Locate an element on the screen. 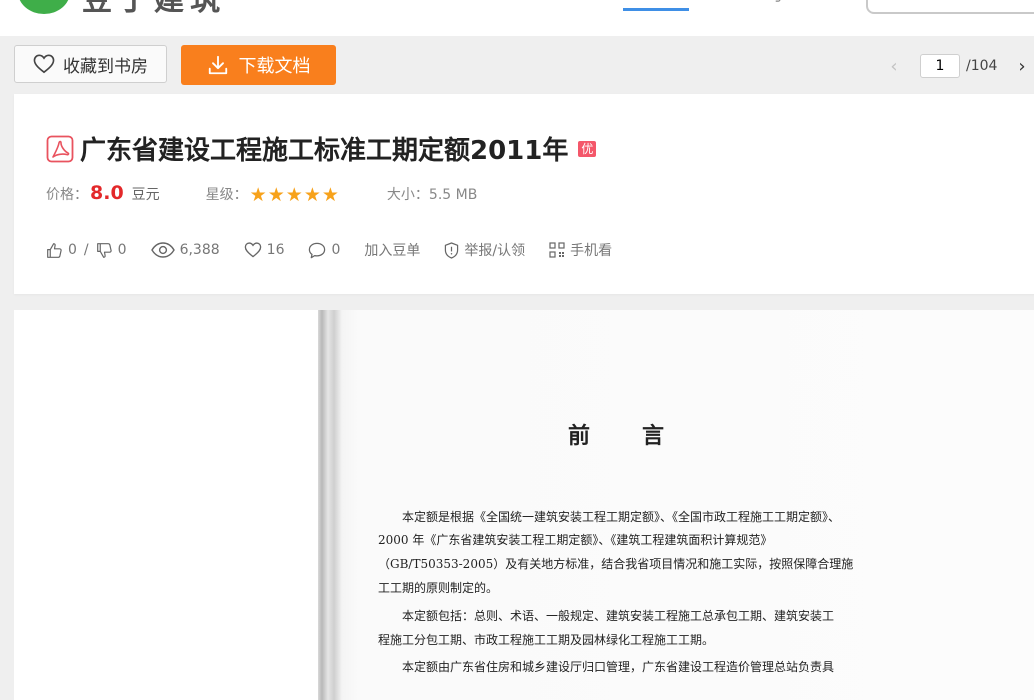 Image resolution: width=1034 pixels, height=700 pixels. preview-line: 程施工分包工期、市政工程施工工期及园林绿化工程施工工期。 is located at coordinates (546, 640).